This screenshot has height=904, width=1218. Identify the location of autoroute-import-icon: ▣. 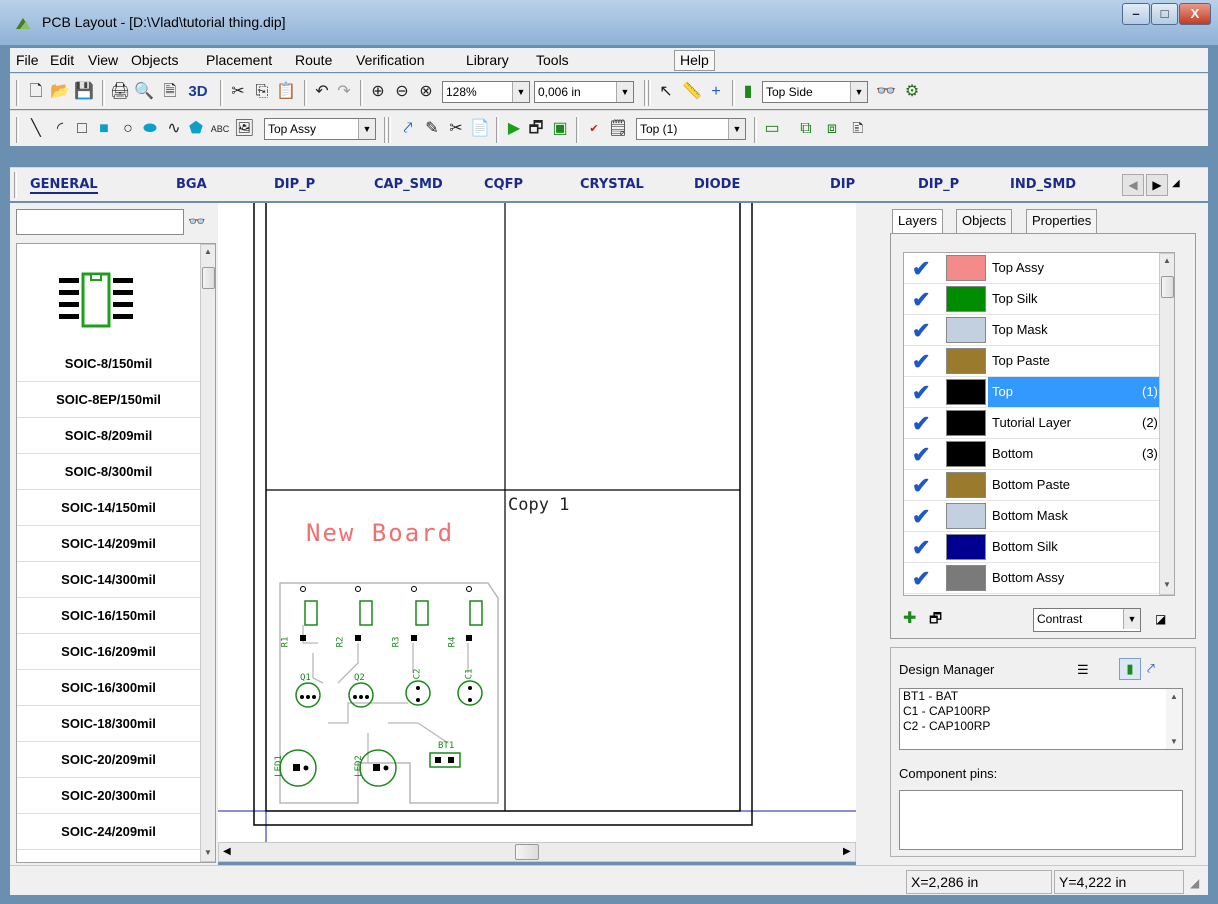
(560, 129).